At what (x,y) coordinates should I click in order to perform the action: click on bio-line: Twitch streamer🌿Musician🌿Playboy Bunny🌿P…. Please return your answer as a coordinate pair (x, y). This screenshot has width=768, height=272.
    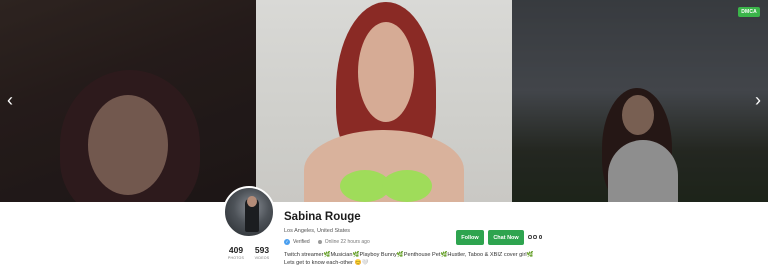
    Looking at the image, I should click on (409, 255).